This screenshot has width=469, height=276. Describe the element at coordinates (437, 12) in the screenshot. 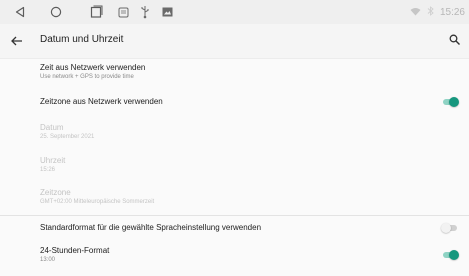

I see `status-right: 15:26` at that location.